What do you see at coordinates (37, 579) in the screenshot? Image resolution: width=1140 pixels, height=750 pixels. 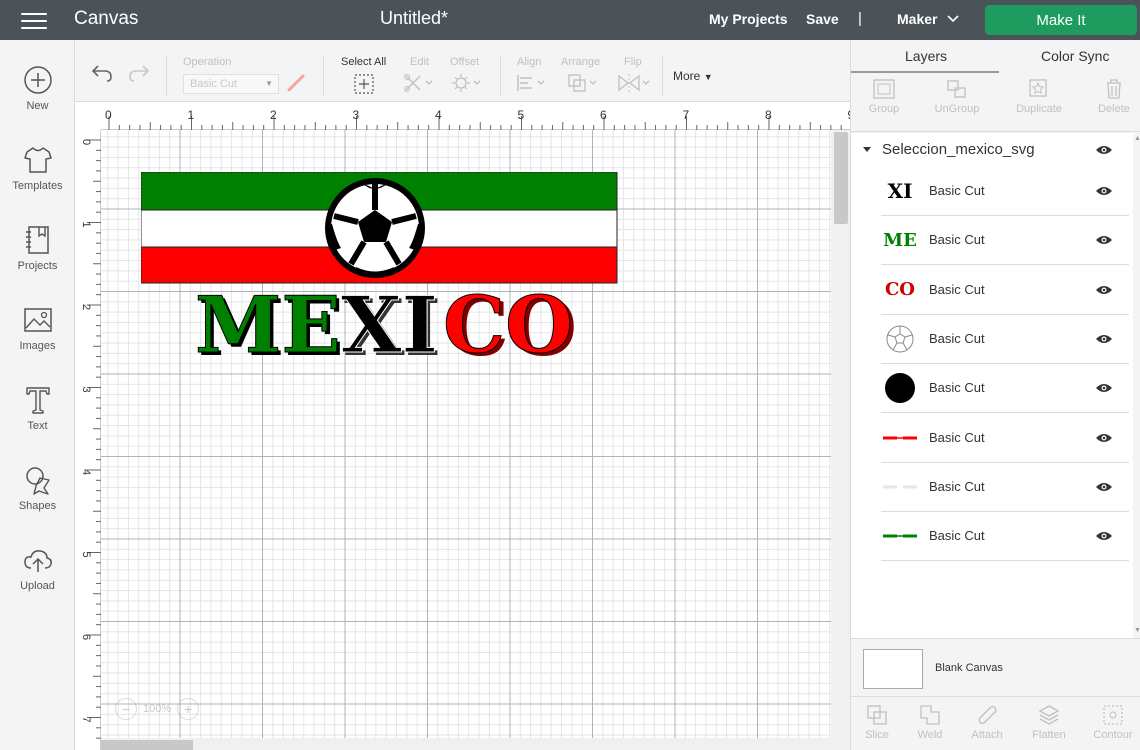 I see `nav-upload: Upload` at bounding box center [37, 579].